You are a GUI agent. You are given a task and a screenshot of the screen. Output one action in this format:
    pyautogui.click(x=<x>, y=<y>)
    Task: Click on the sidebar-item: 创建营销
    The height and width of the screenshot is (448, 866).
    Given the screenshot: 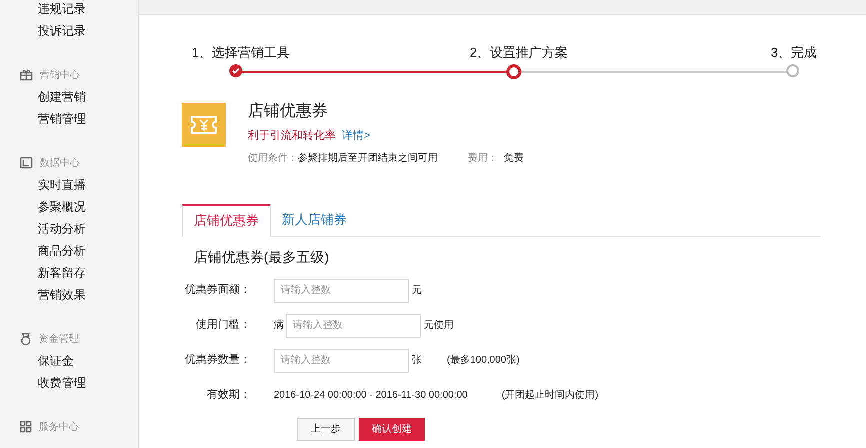 What is the action you would take?
    pyautogui.click(x=88, y=97)
    